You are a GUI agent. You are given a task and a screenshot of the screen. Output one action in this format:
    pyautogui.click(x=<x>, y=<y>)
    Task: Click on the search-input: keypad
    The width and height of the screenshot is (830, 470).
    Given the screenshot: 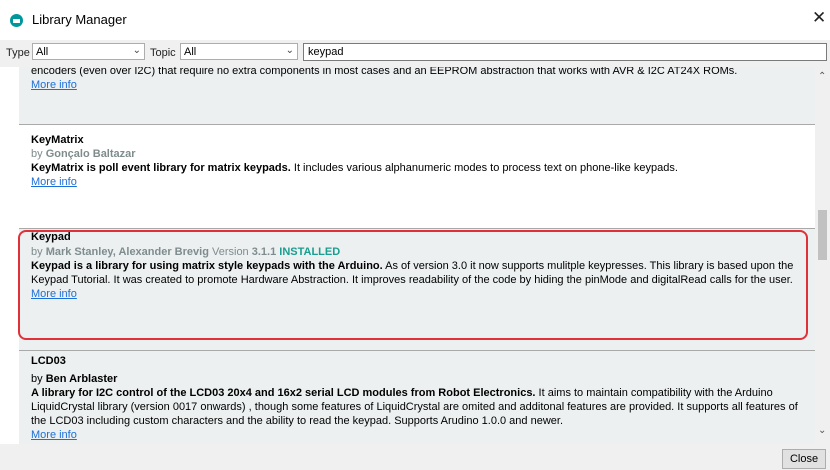 What is the action you would take?
    pyautogui.click(x=565, y=52)
    